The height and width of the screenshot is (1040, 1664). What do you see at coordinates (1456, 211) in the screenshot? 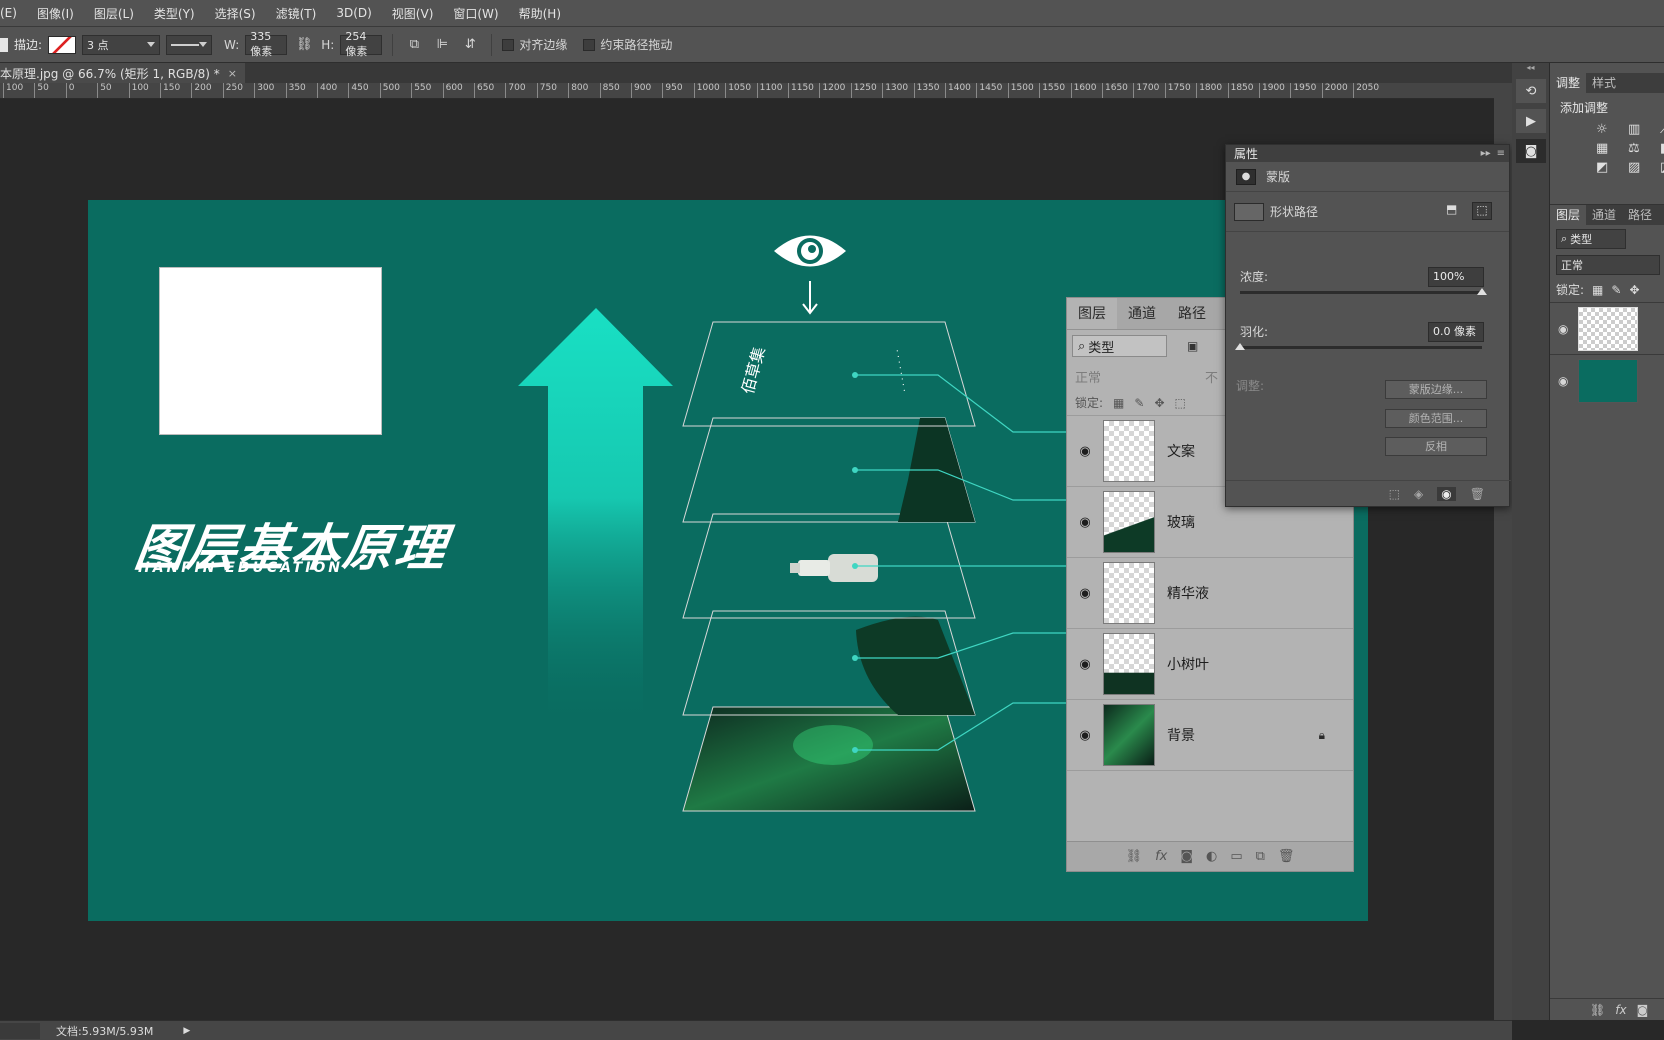
I see `add-mask-icon: ⬒` at bounding box center [1456, 211].